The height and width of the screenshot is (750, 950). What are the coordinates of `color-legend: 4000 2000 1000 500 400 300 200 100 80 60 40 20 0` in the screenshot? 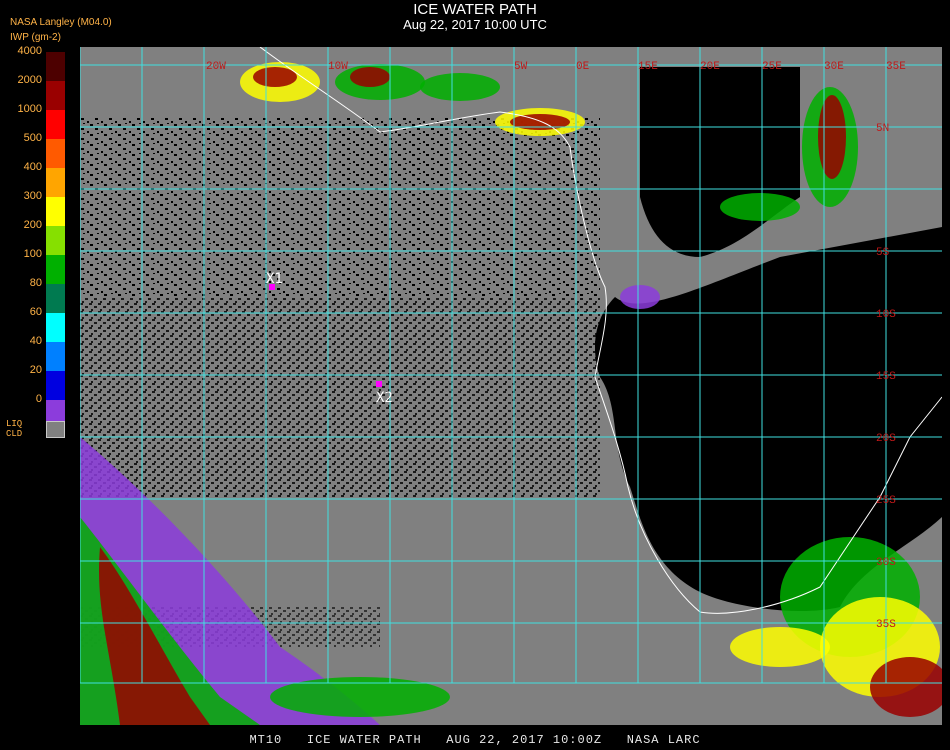 It's located at (37, 245).